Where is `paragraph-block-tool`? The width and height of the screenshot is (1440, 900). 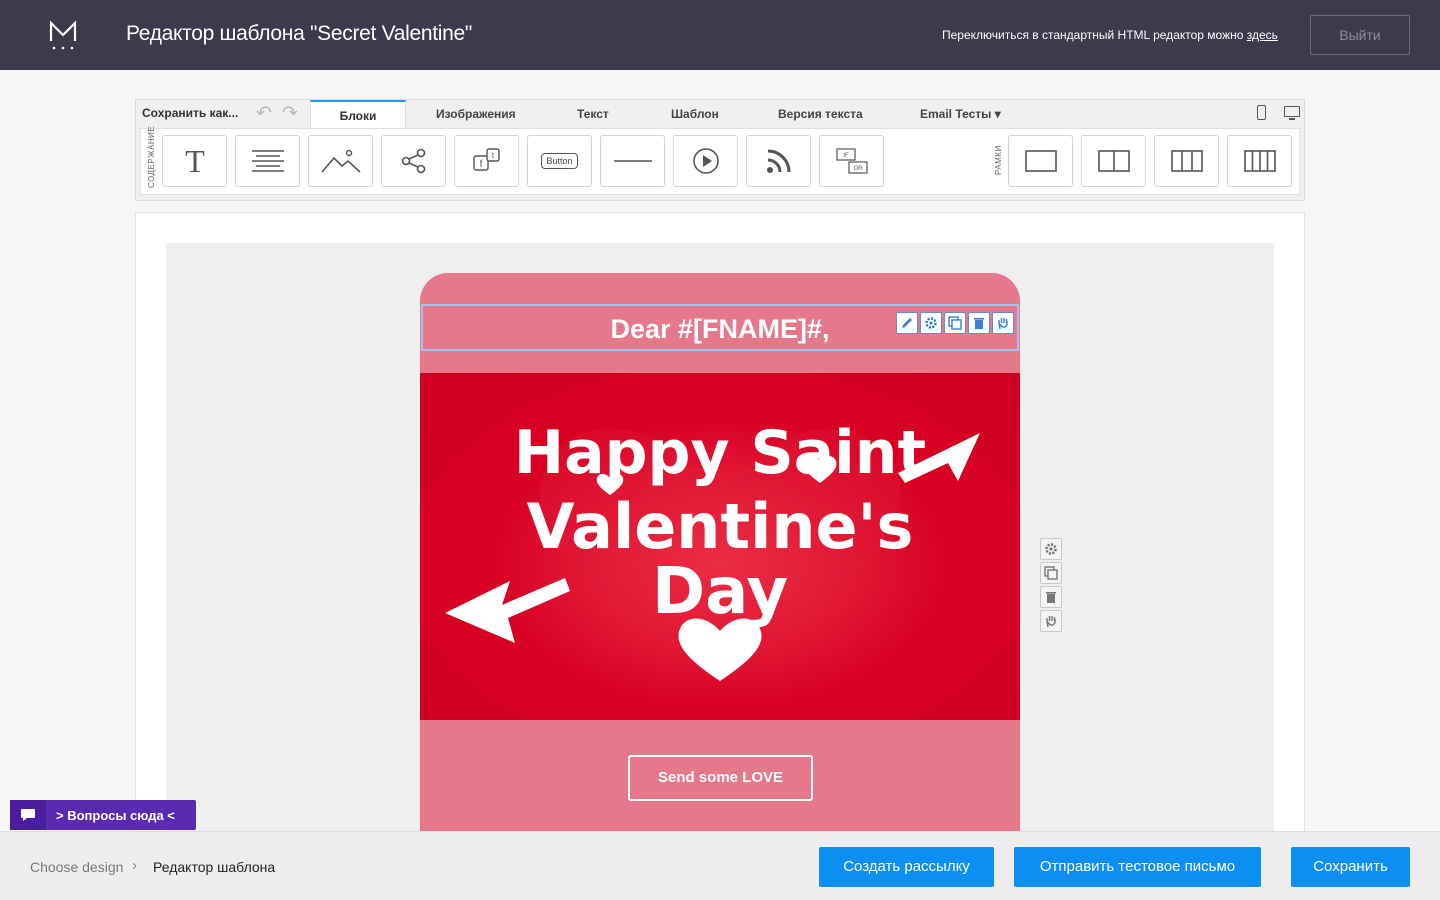
paragraph-block-tool is located at coordinates (267, 161).